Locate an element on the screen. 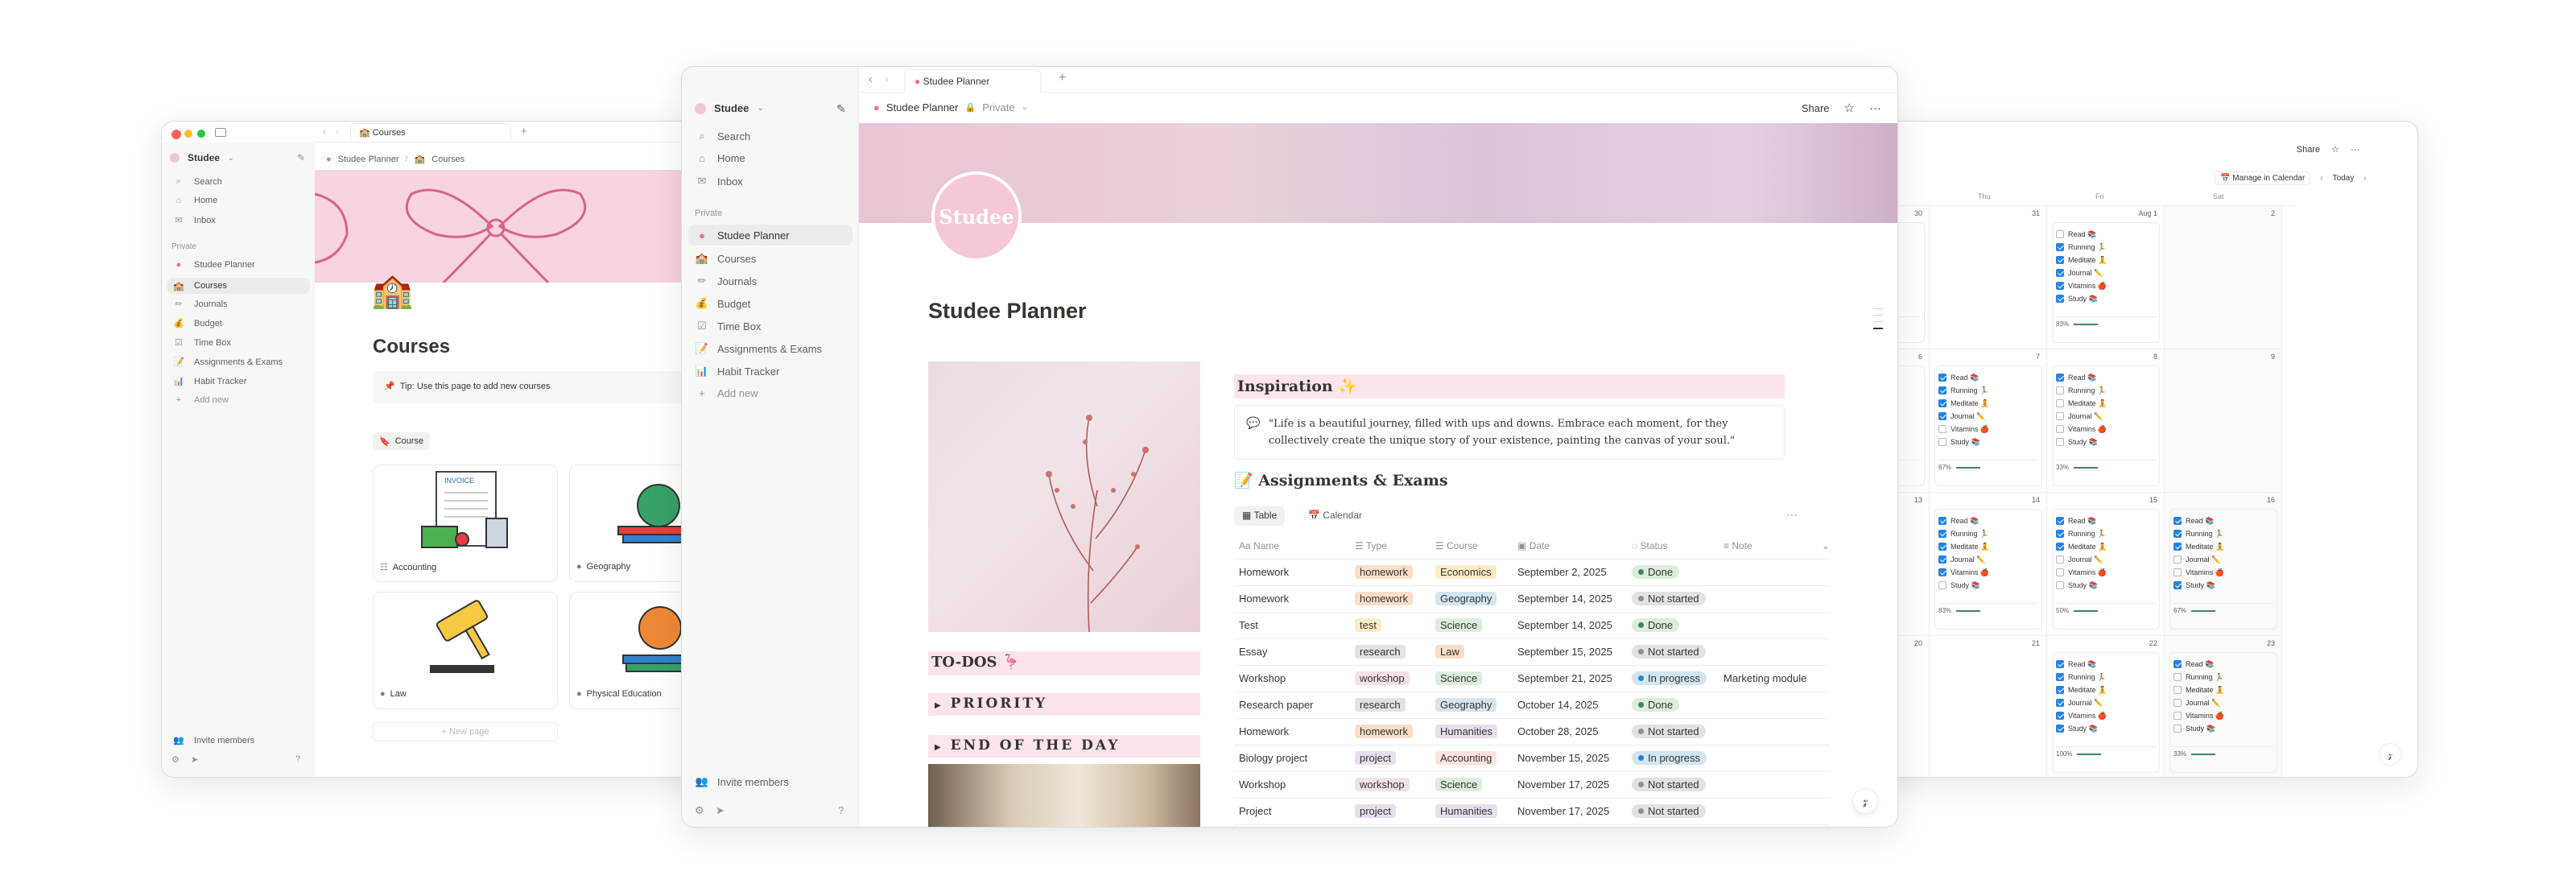  table-more-icon: ··· is located at coordinates (1792, 514).